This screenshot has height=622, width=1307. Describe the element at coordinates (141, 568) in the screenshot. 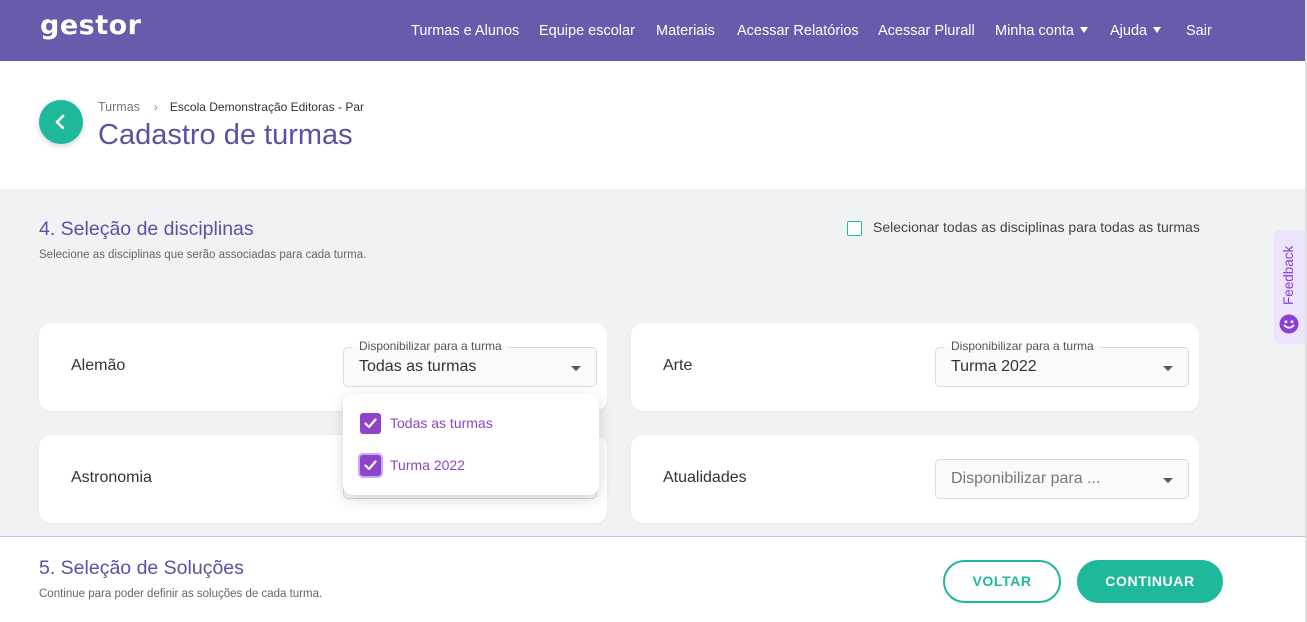

I see `section-5-title: 5. Seleção de Soluções` at that location.